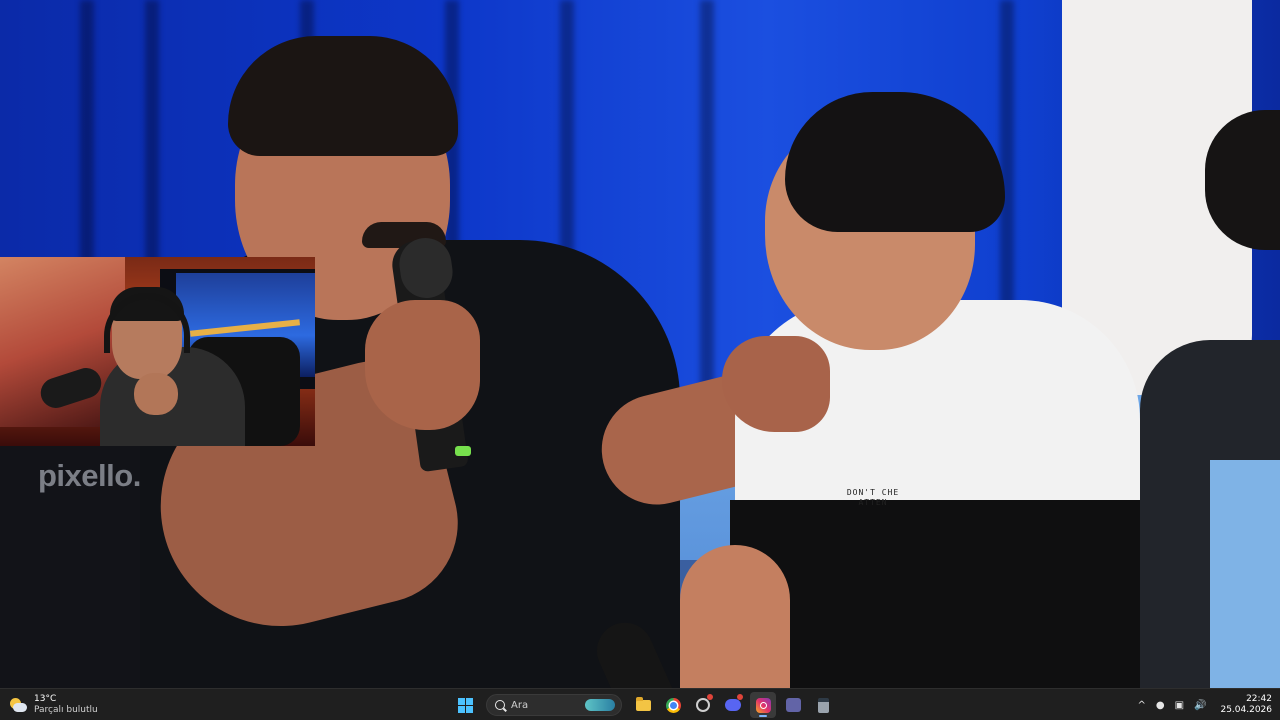 The width and height of the screenshot is (1280, 720). I want to click on partly-cloudy-icon, so click(18, 705).